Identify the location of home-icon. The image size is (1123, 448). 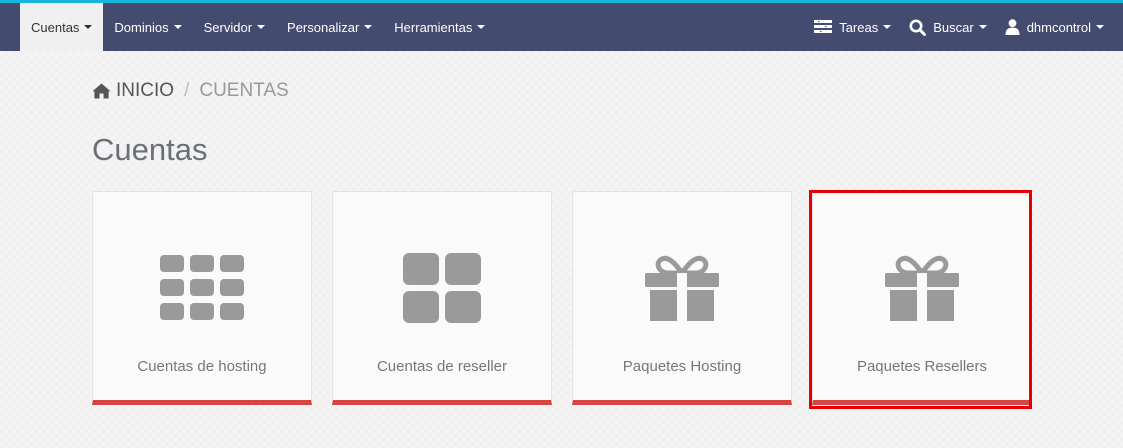
(101, 91).